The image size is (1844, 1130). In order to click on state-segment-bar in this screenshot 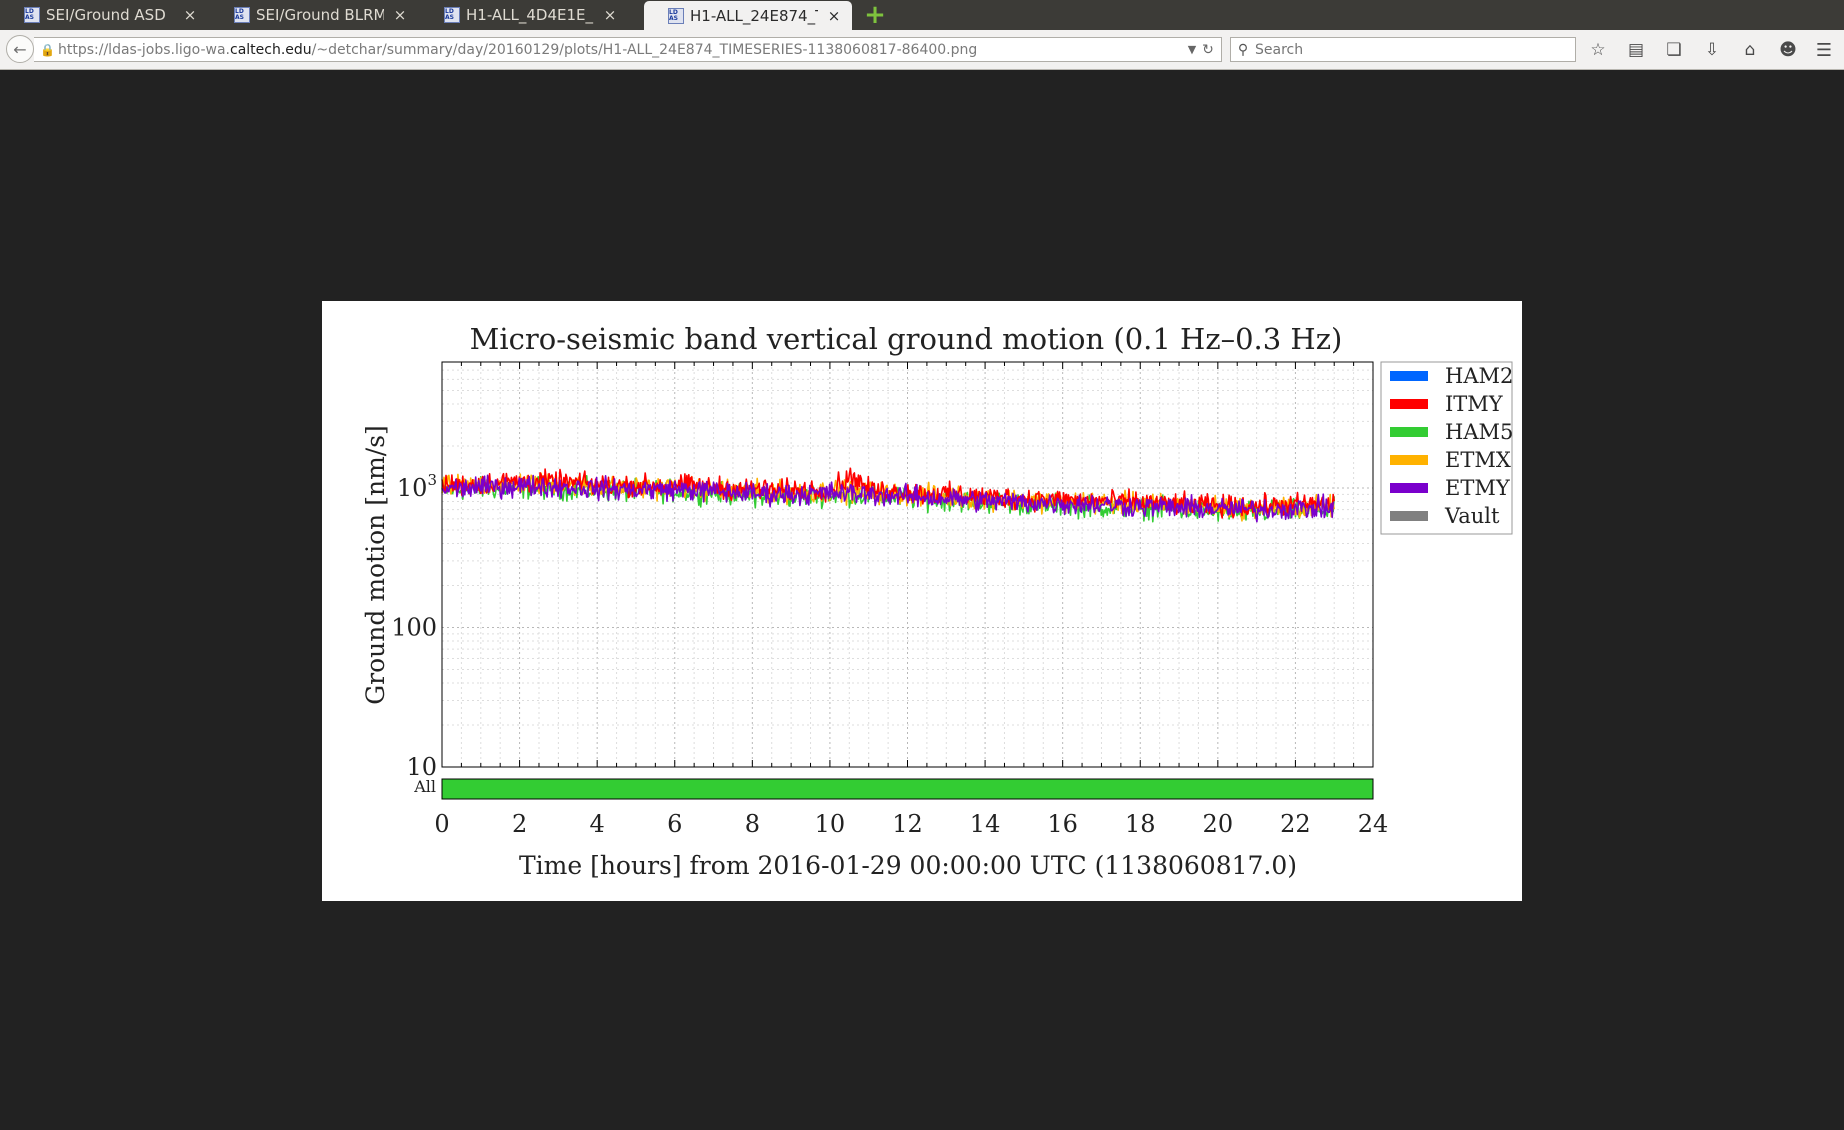, I will do `click(907, 789)`.